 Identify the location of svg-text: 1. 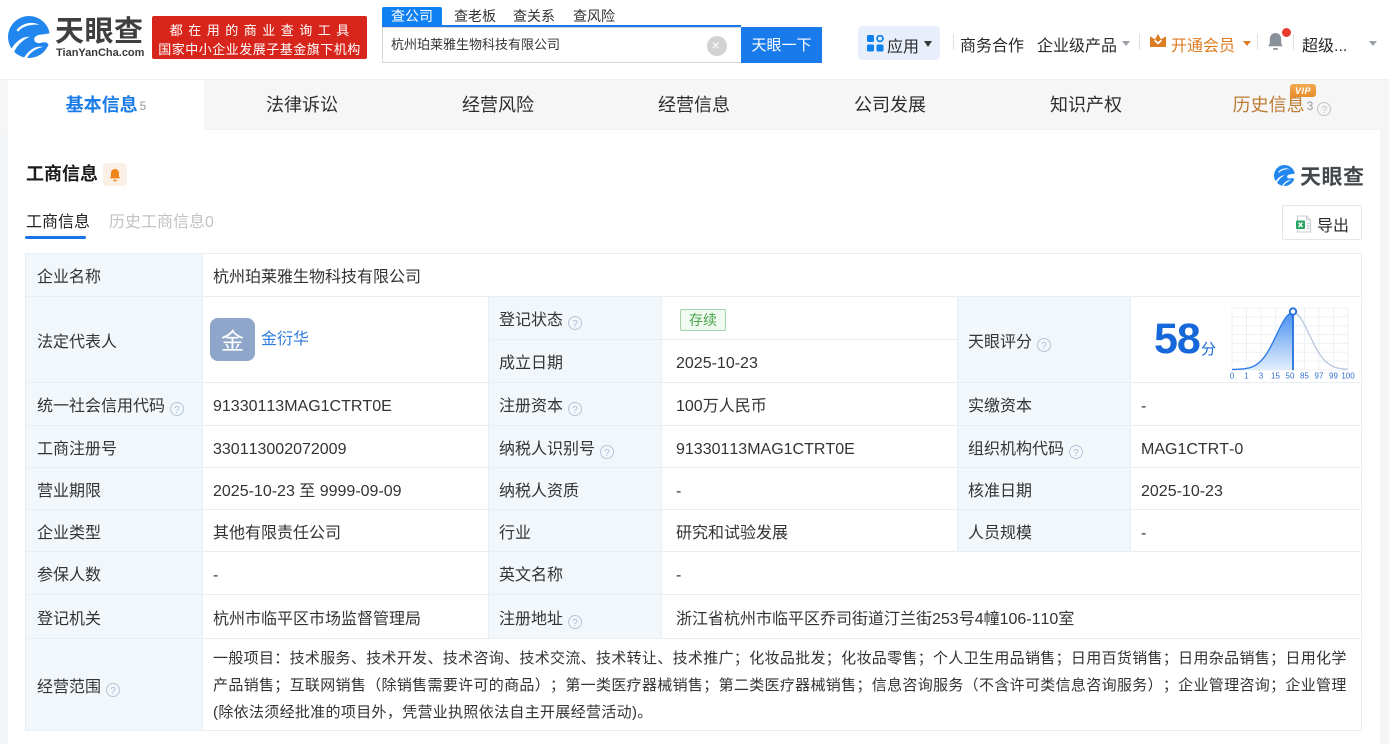
(1246, 376).